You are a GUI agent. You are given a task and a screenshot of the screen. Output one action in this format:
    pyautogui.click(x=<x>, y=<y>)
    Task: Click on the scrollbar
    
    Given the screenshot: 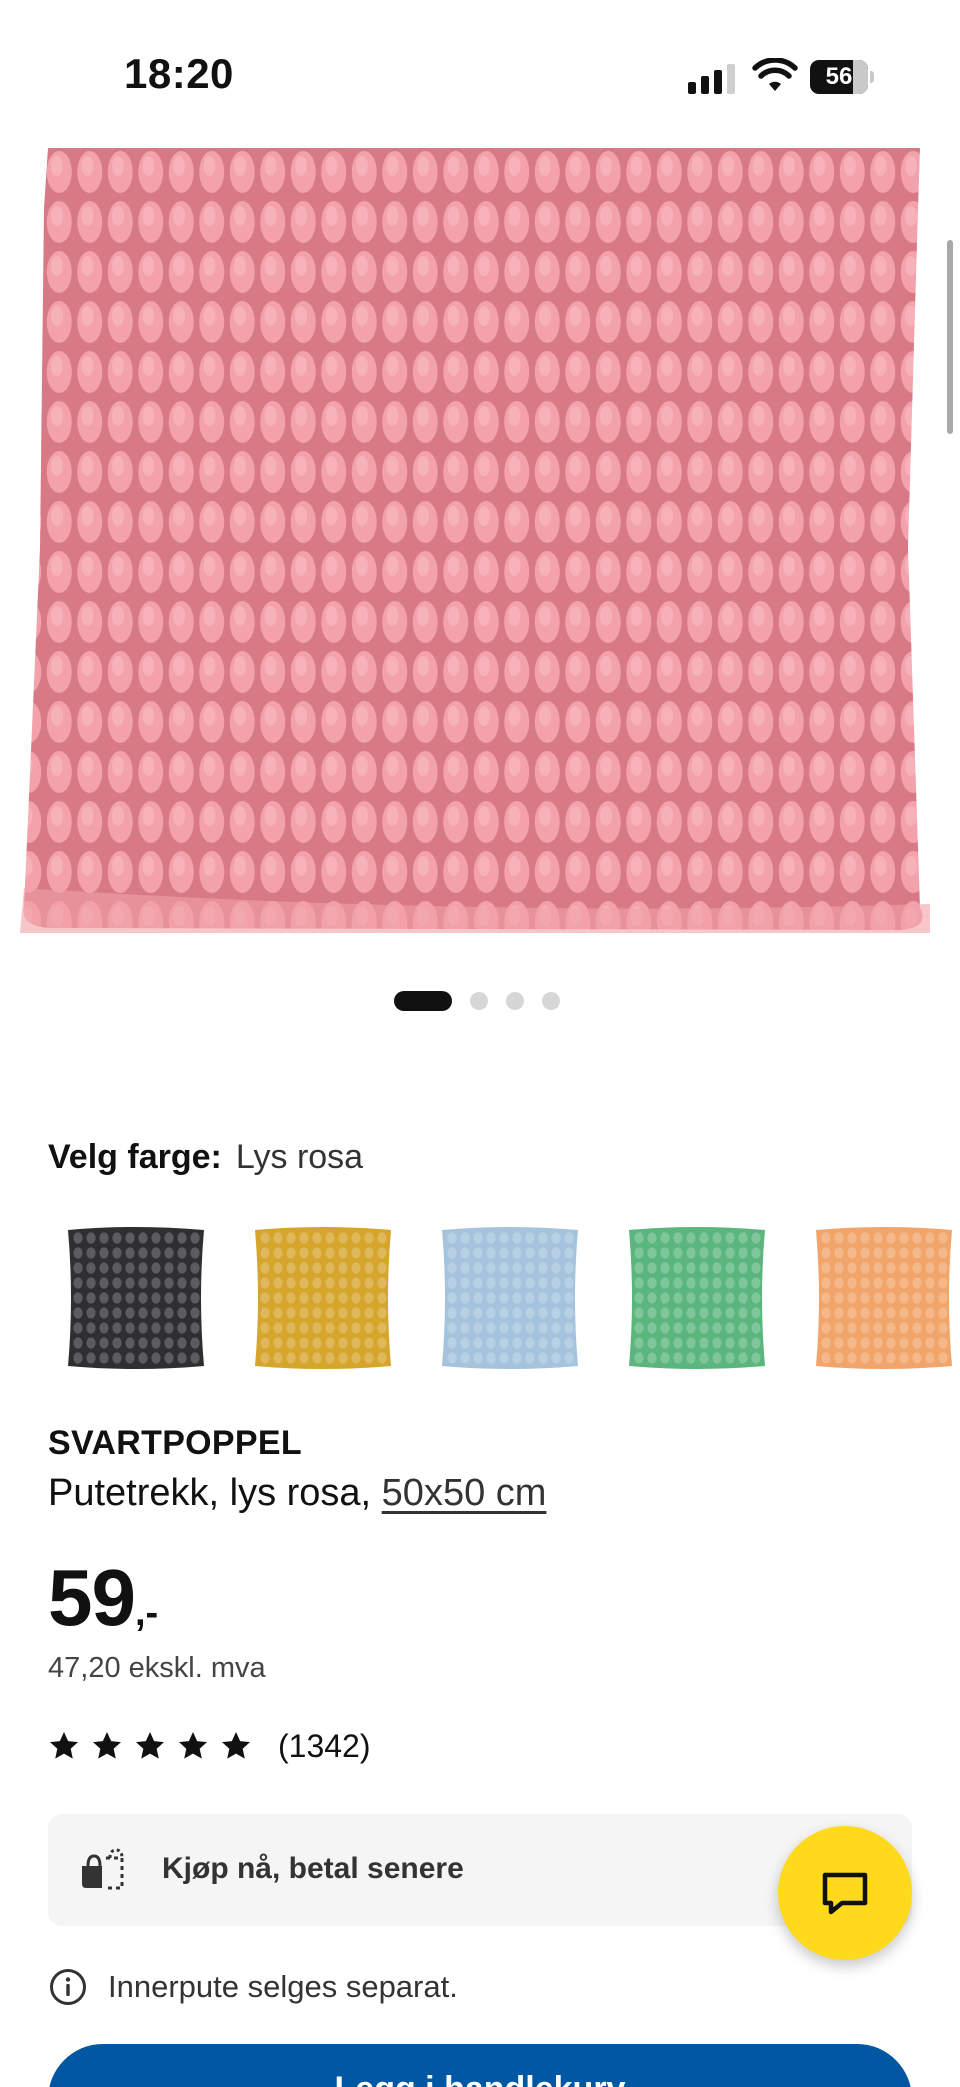 What is the action you would take?
    pyautogui.click(x=950, y=337)
    